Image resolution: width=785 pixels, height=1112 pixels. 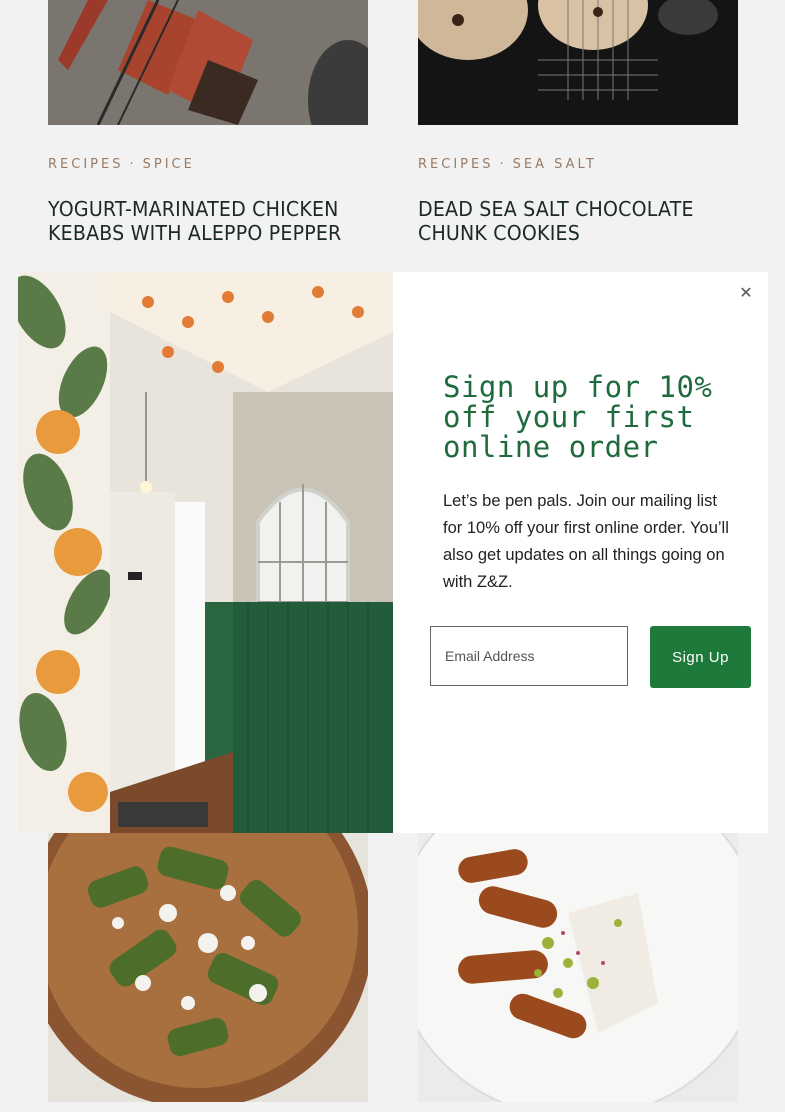 I want to click on article-tags: Recipes · Sea Salt, so click(x=507, y=164).